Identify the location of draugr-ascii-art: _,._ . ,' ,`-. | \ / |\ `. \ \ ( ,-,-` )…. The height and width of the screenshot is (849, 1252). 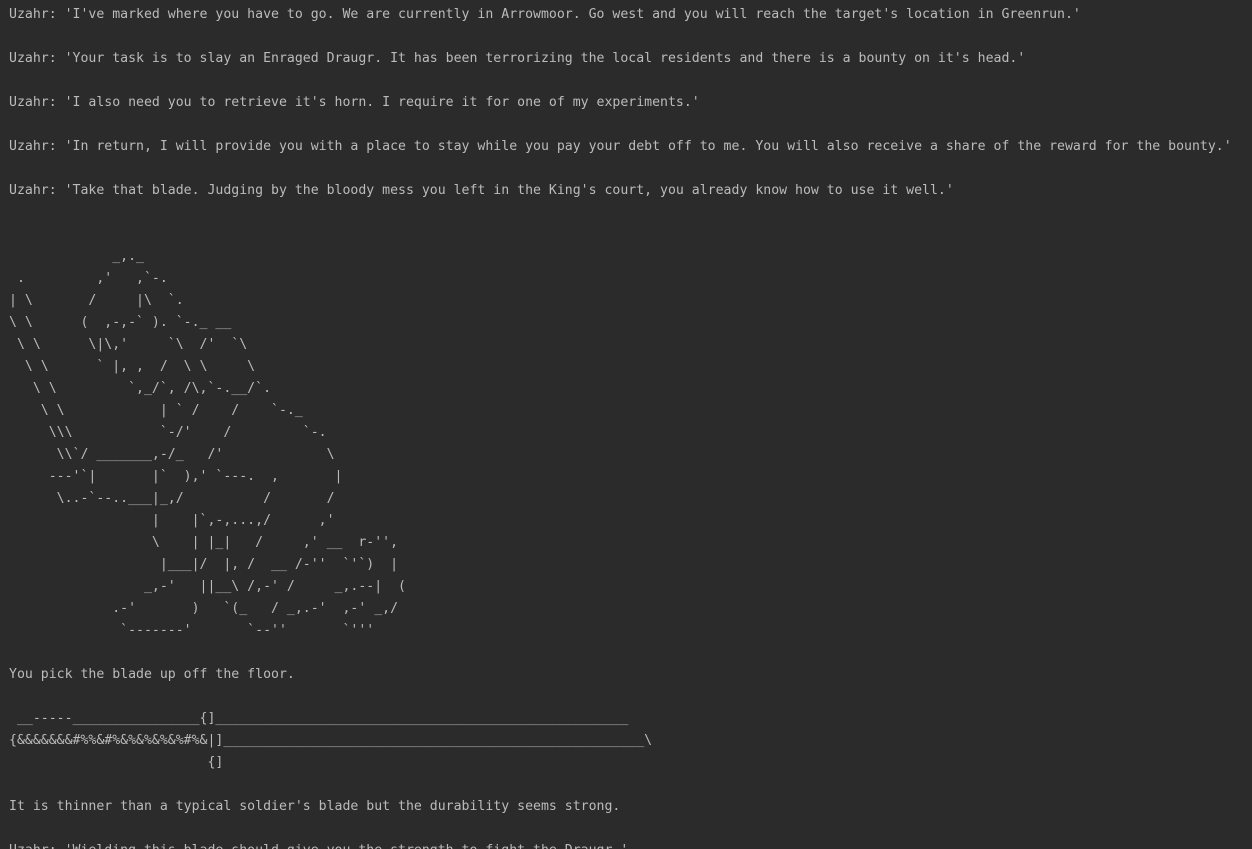
(207, 443).